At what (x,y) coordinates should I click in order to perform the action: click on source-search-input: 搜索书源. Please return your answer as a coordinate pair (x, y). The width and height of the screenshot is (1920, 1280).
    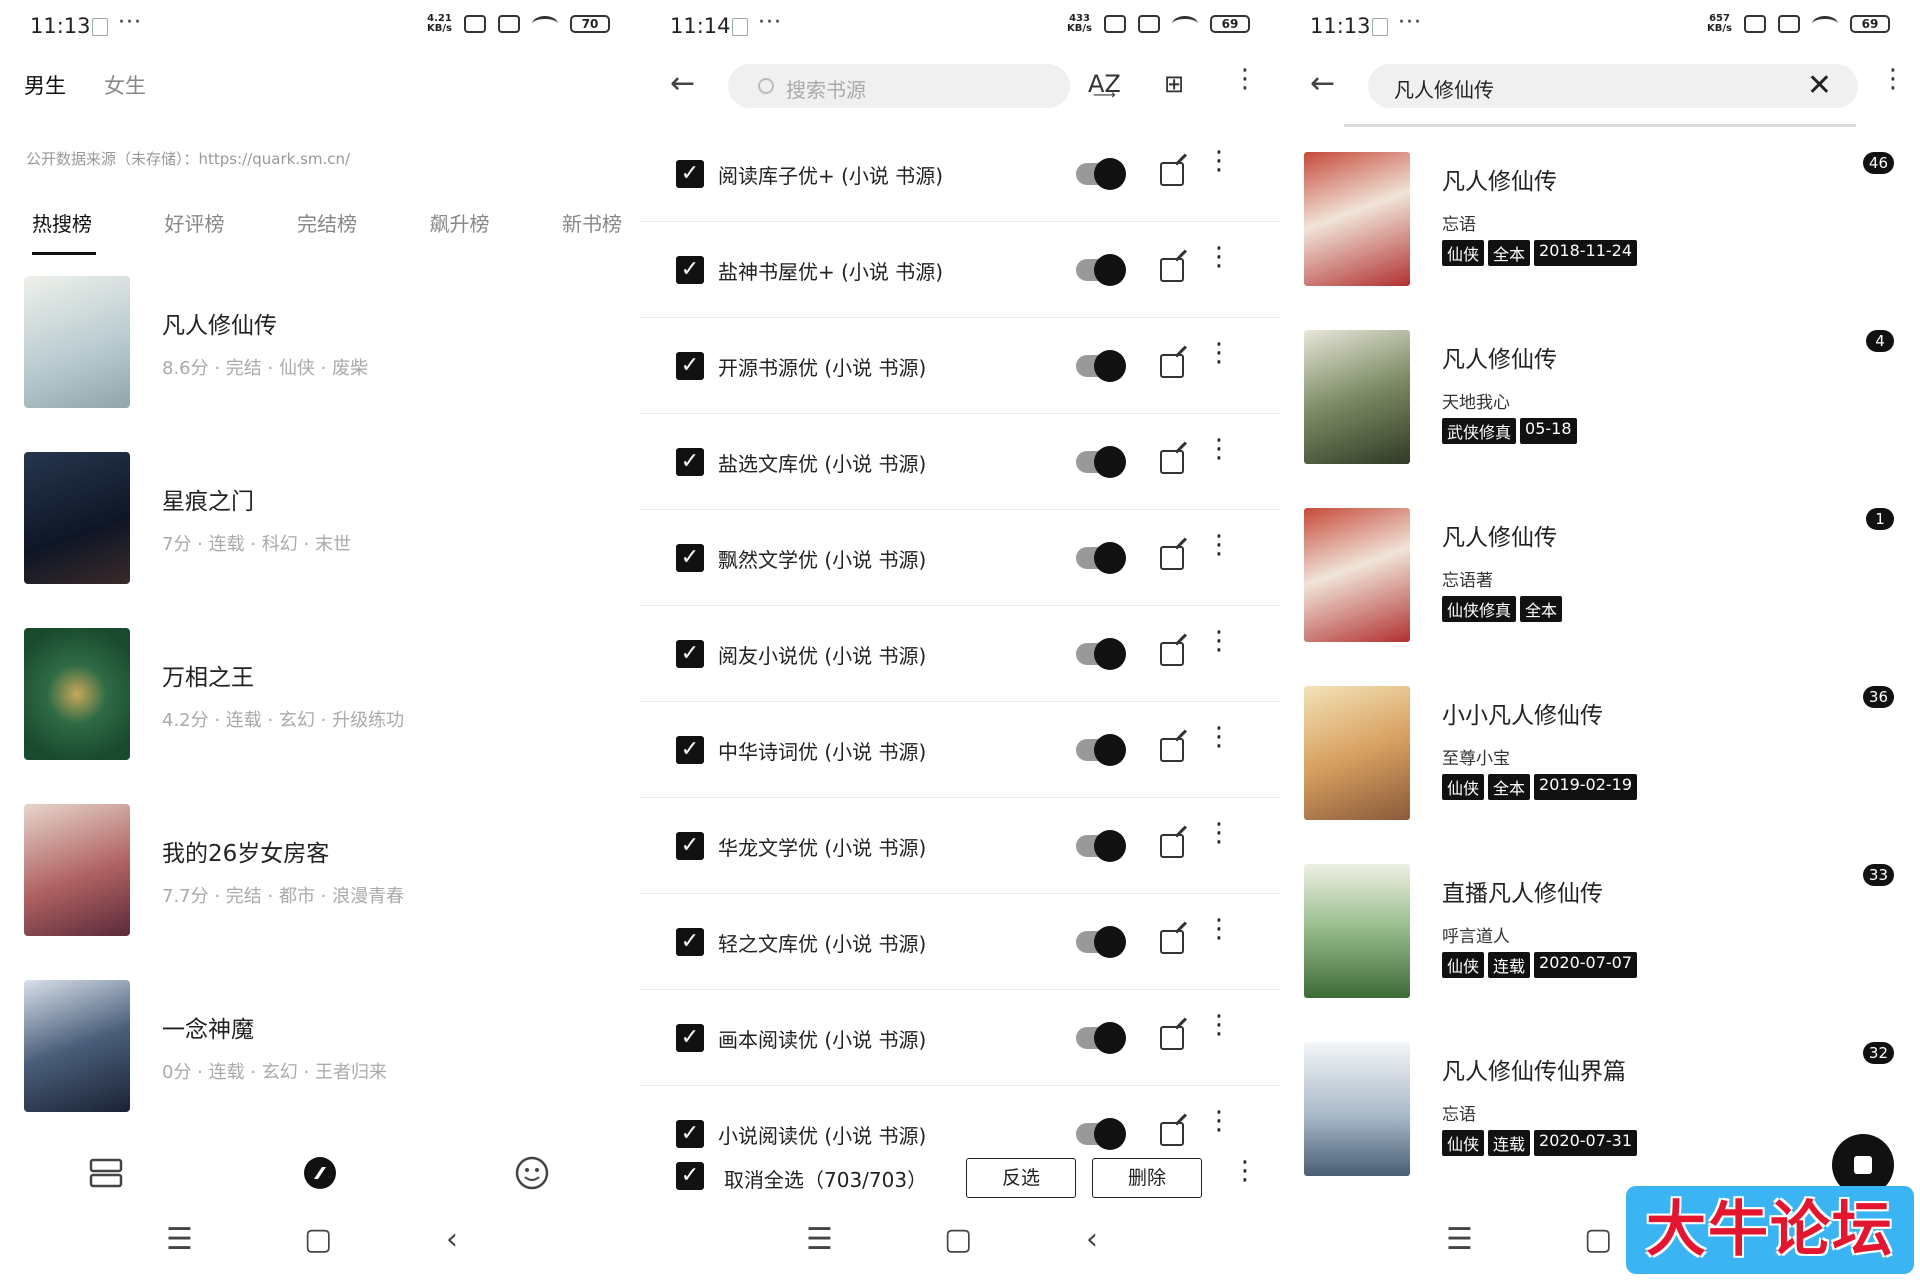
    Looking at the image, I should click on (899, 86).